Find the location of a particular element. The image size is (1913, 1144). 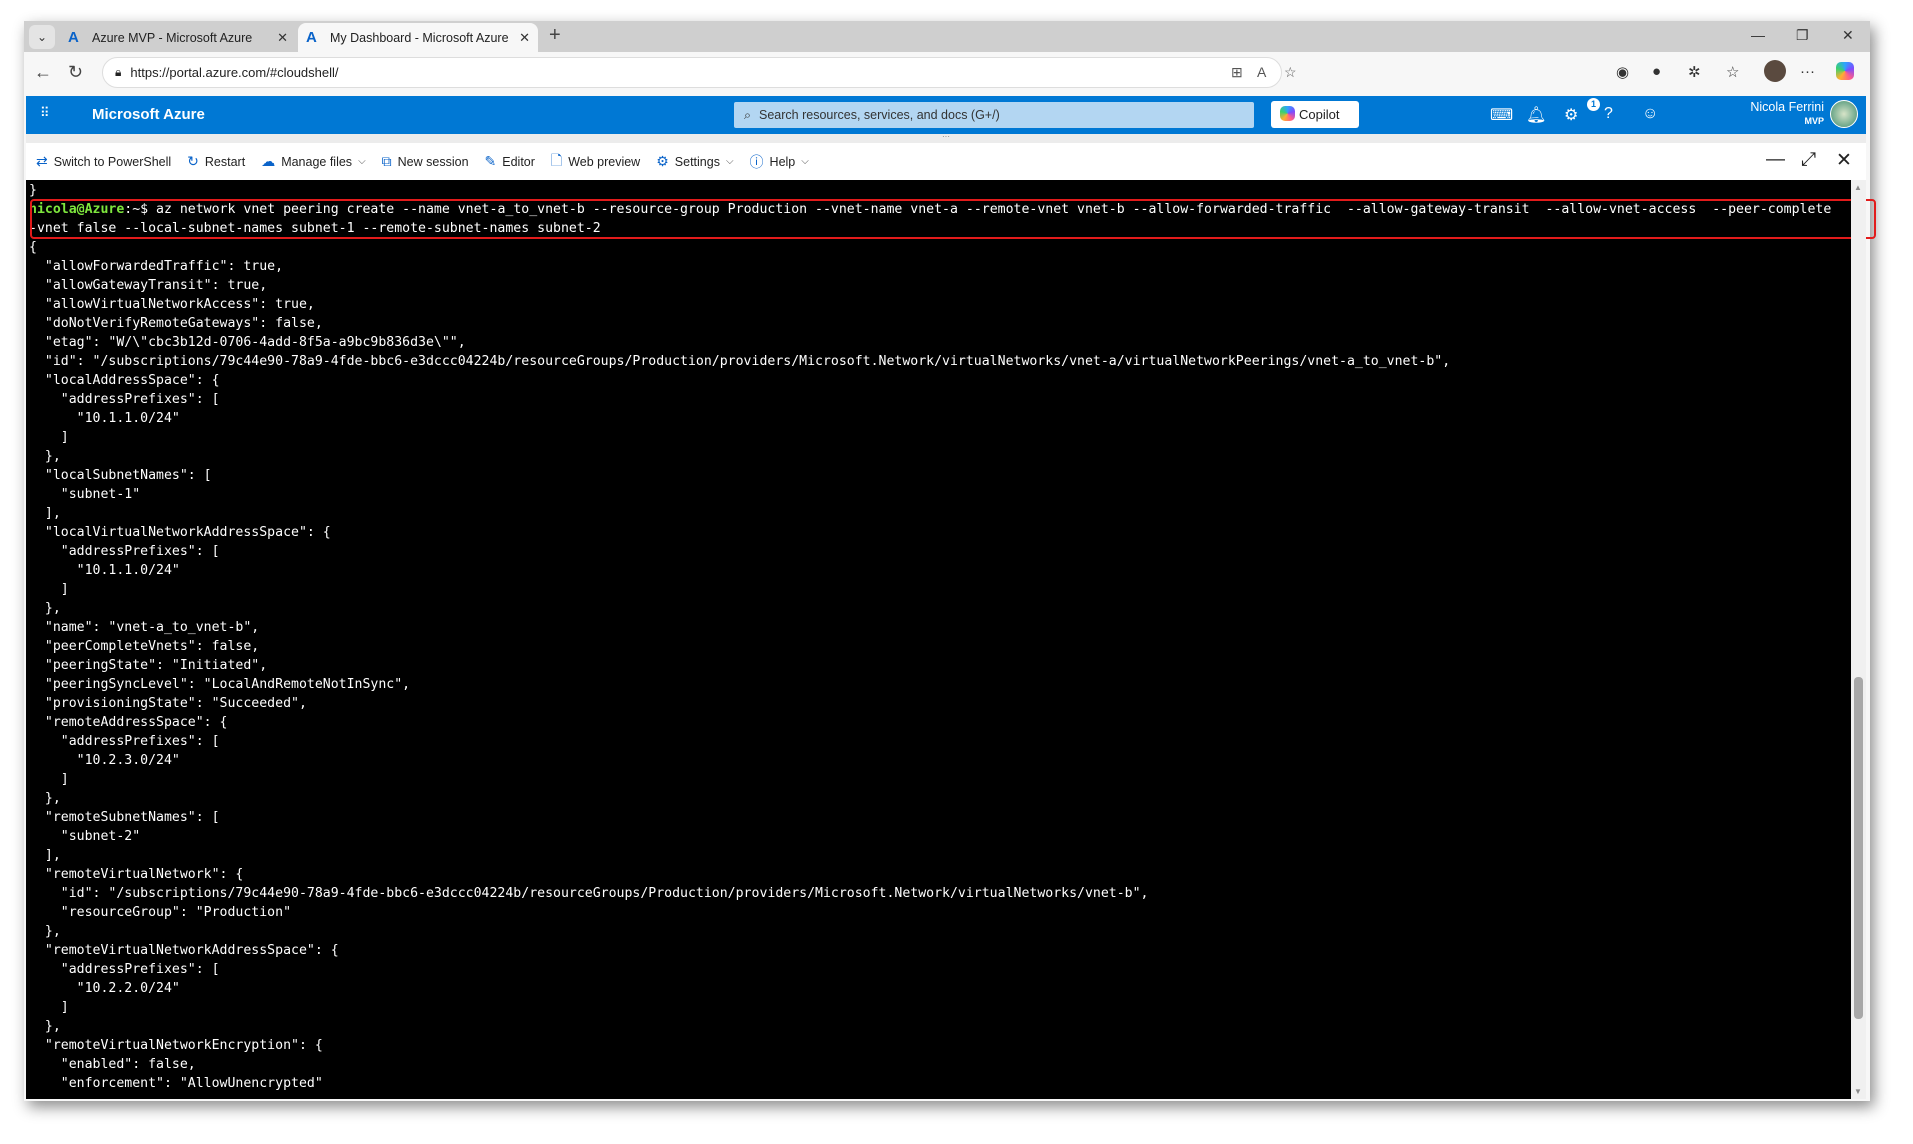

feedback-icon: ☺ is located at coordinates (1650, 114).